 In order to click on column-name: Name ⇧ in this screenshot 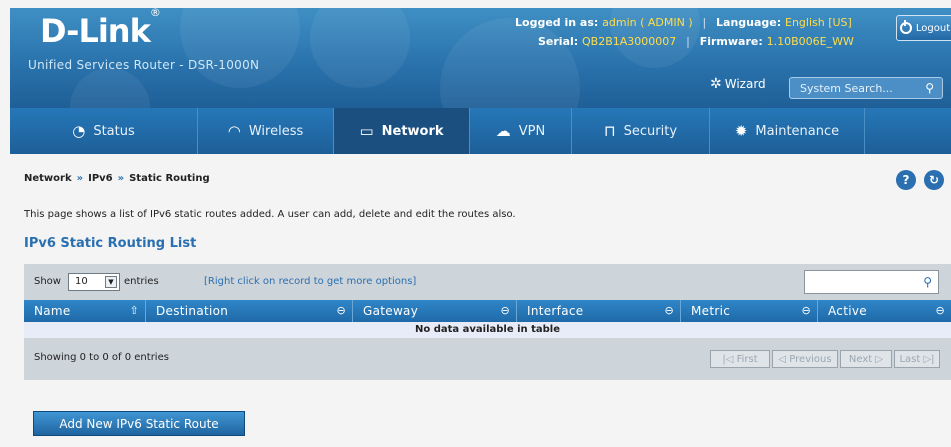, I will do `click(85, 311)`.